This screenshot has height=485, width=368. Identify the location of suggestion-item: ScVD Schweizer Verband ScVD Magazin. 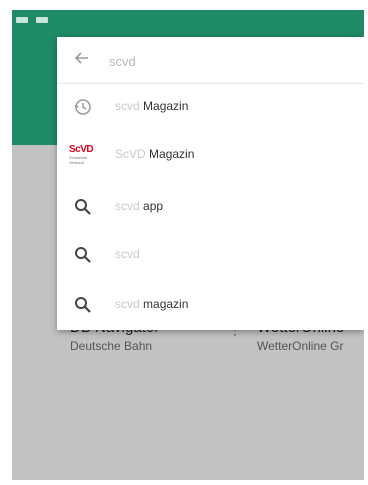
(210, 155).